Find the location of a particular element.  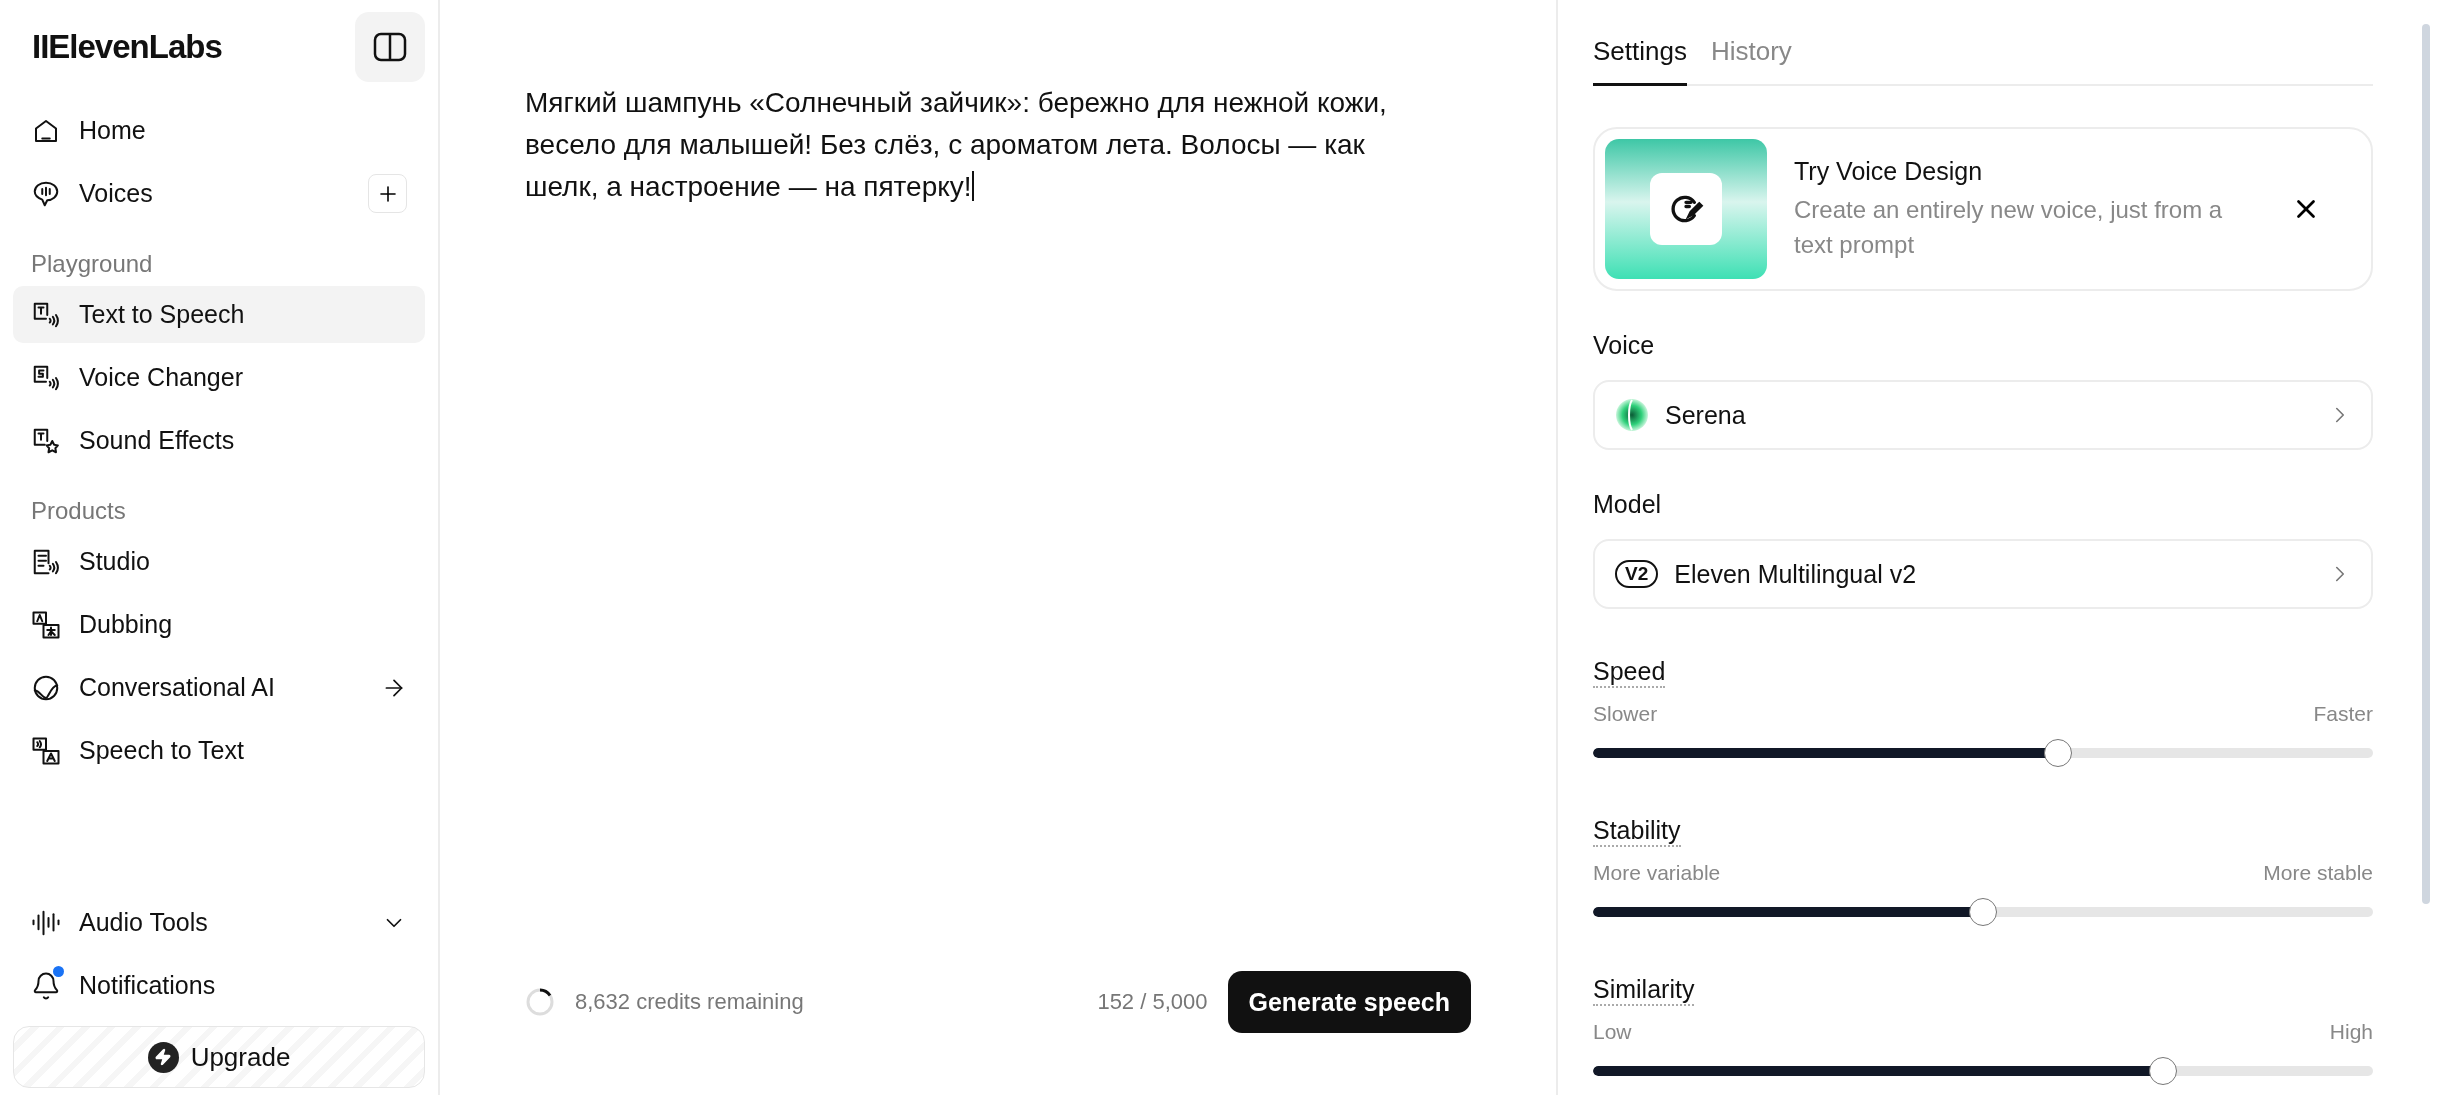

character-count: 152 / 5,000 is located at coordinates (1152, 1002).